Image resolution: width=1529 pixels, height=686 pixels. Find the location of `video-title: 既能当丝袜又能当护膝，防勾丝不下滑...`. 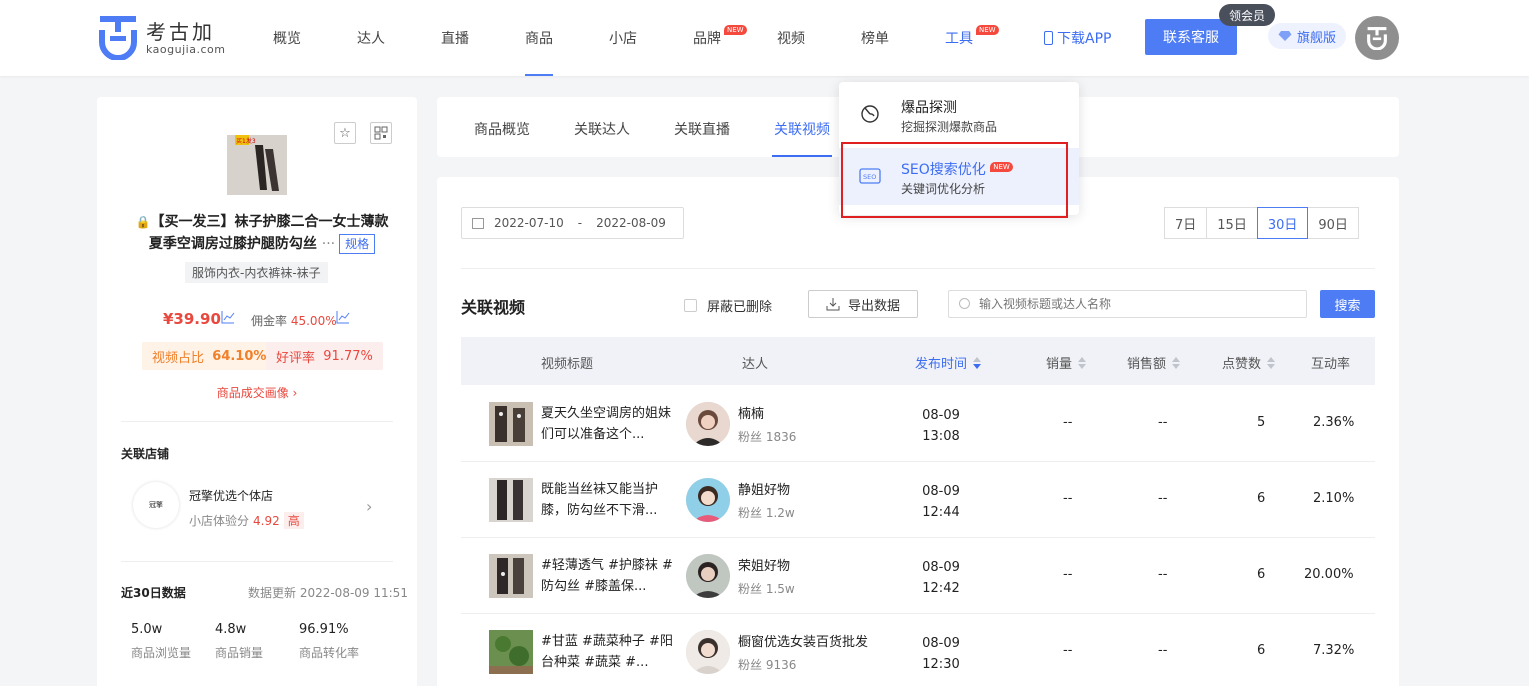

video-title: 既能当丝袜又能当护膝，防勾丝不下滑... is located at coordinates (607, 500).